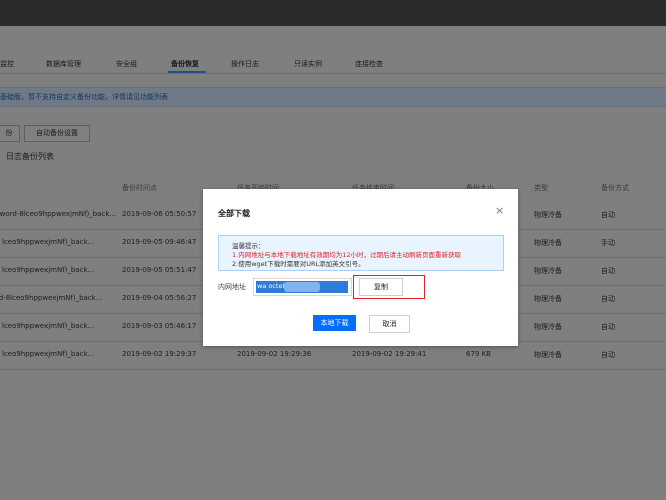 The width and height of the screenshot is (666, 500). What do you see at coordinates (541, 188) in the screenshot?
I see `th-type: 类型` at bounding box center [541, 188].